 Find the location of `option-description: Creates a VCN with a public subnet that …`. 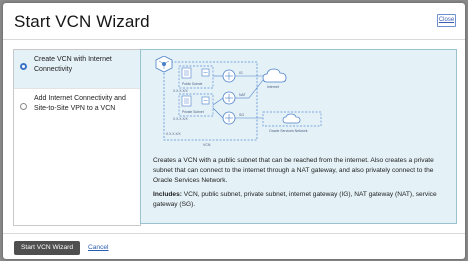

option-description: Creates a VCN with a public subnet that … is located at coordinates (293, 170).